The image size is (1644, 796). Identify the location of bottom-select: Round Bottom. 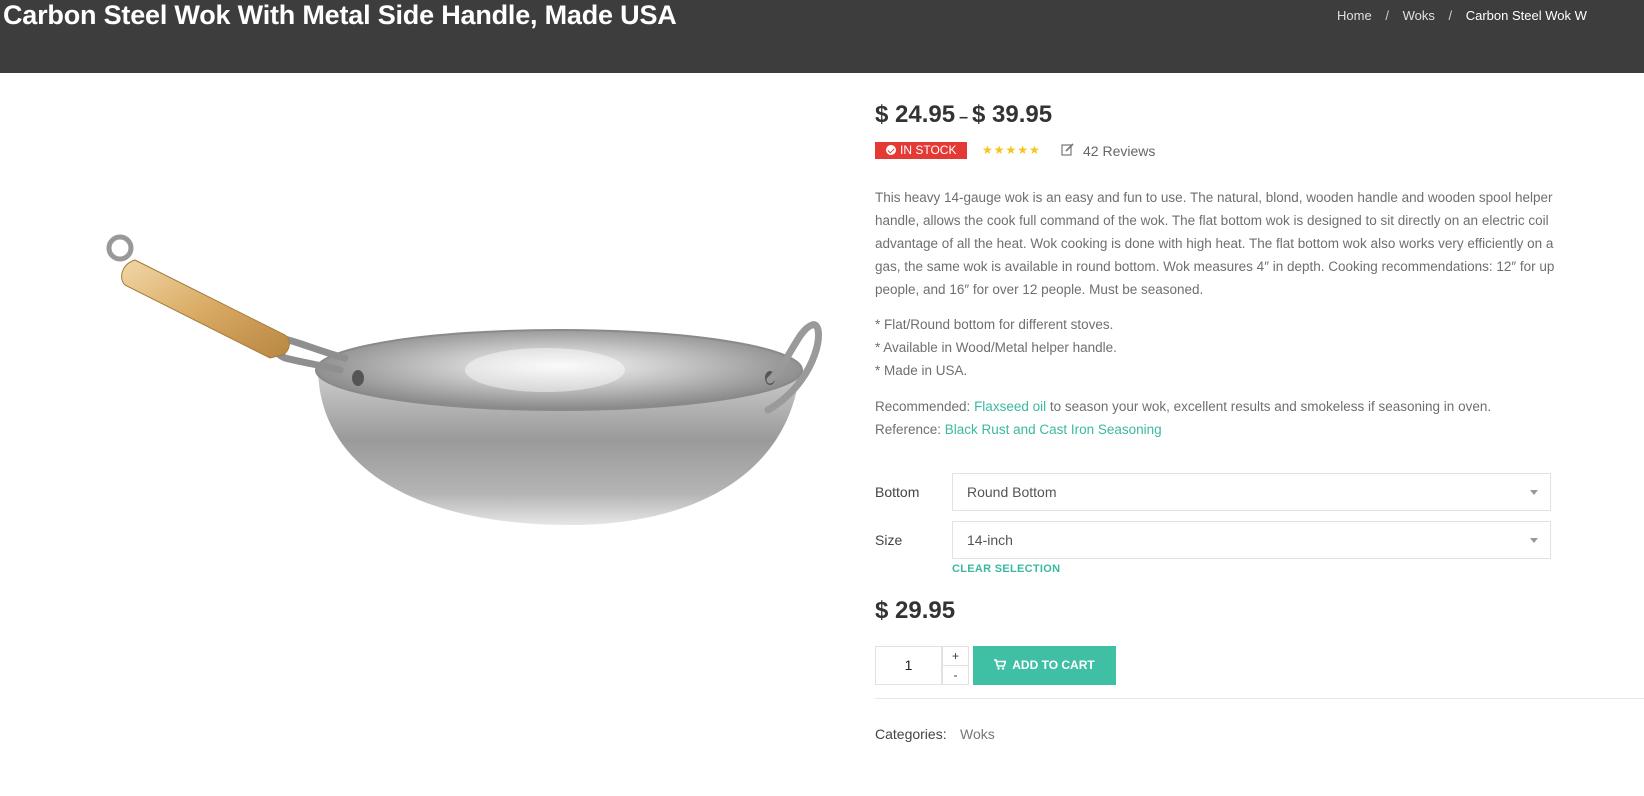
(1251, 492).